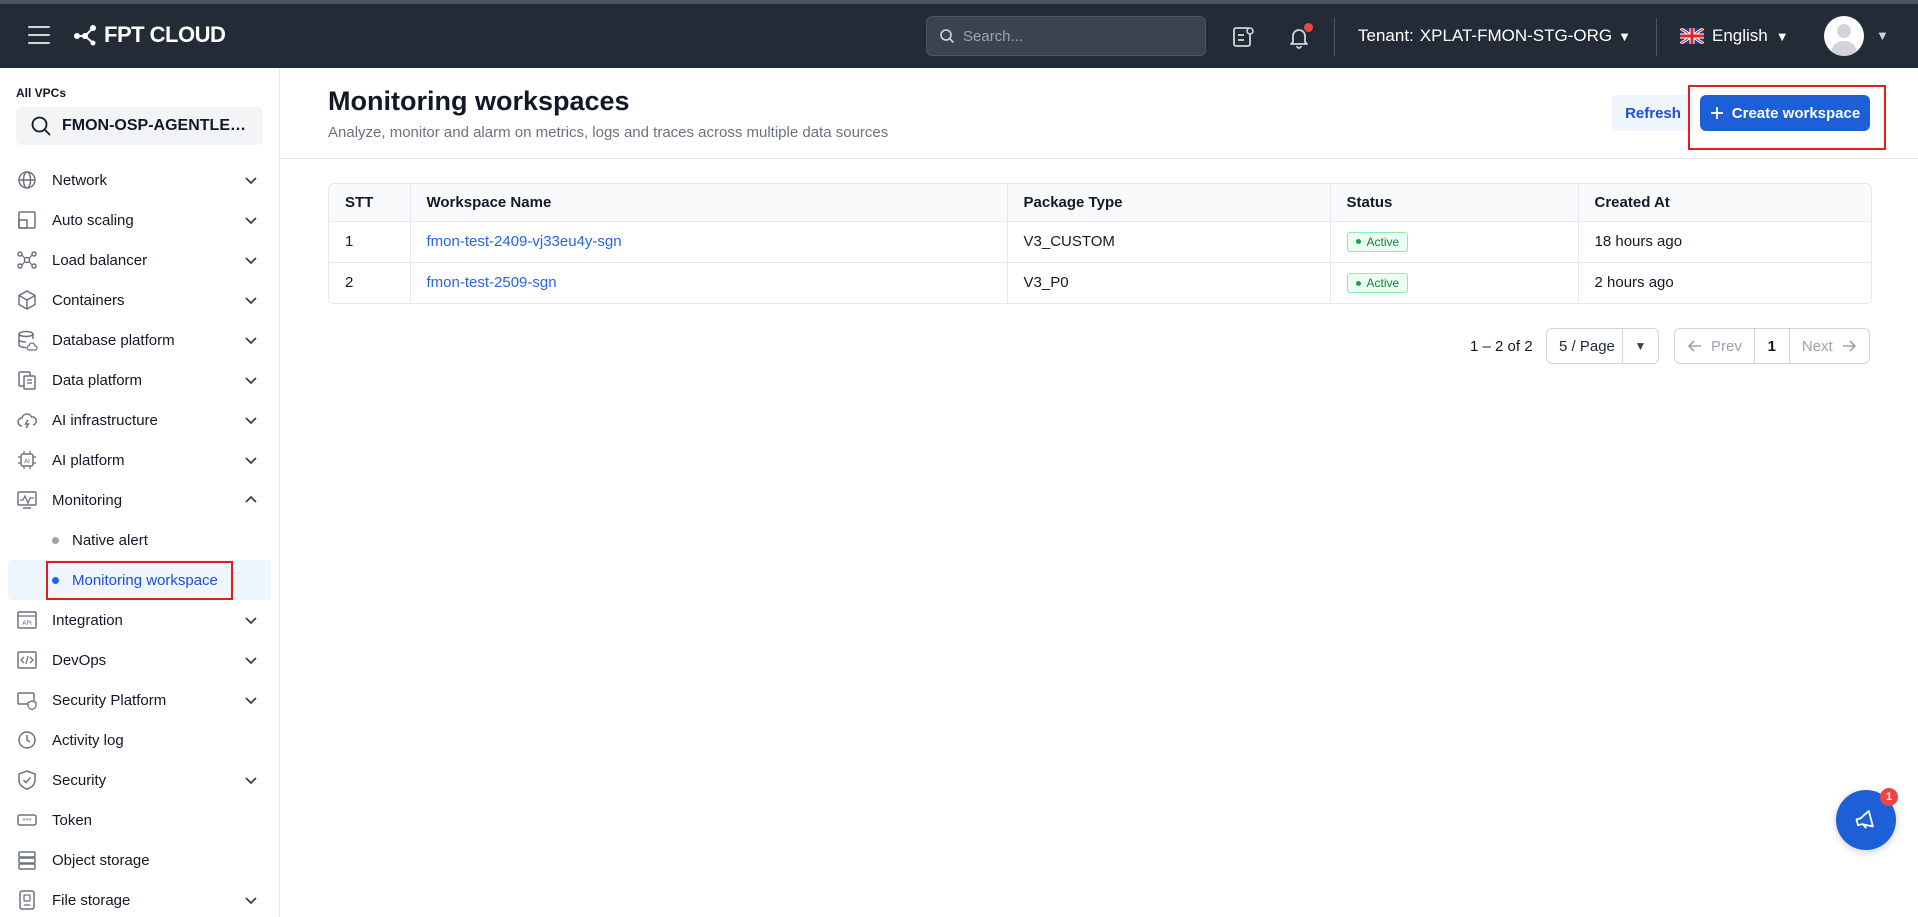 Image resolution: width=1918 pixels, height=917 pixels. I want to click on page-size-select: 5 / Page ▼, so click(1602, 346).